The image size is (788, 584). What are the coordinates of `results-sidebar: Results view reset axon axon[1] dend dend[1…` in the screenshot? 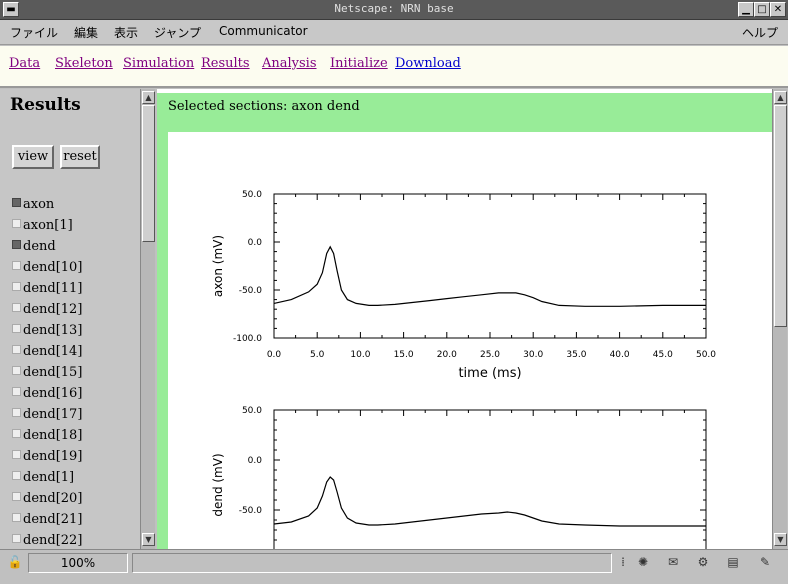 It's located at (70, 319).